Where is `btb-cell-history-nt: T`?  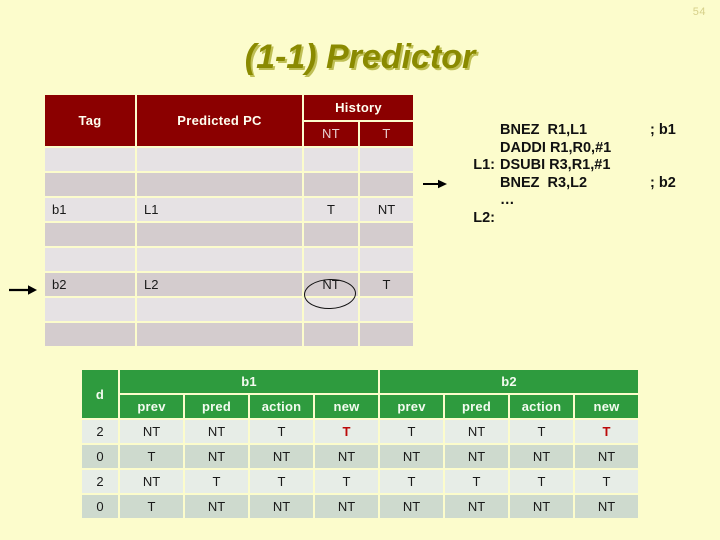
btb-cell-history-nt: T is located at coordinates (331, 209).